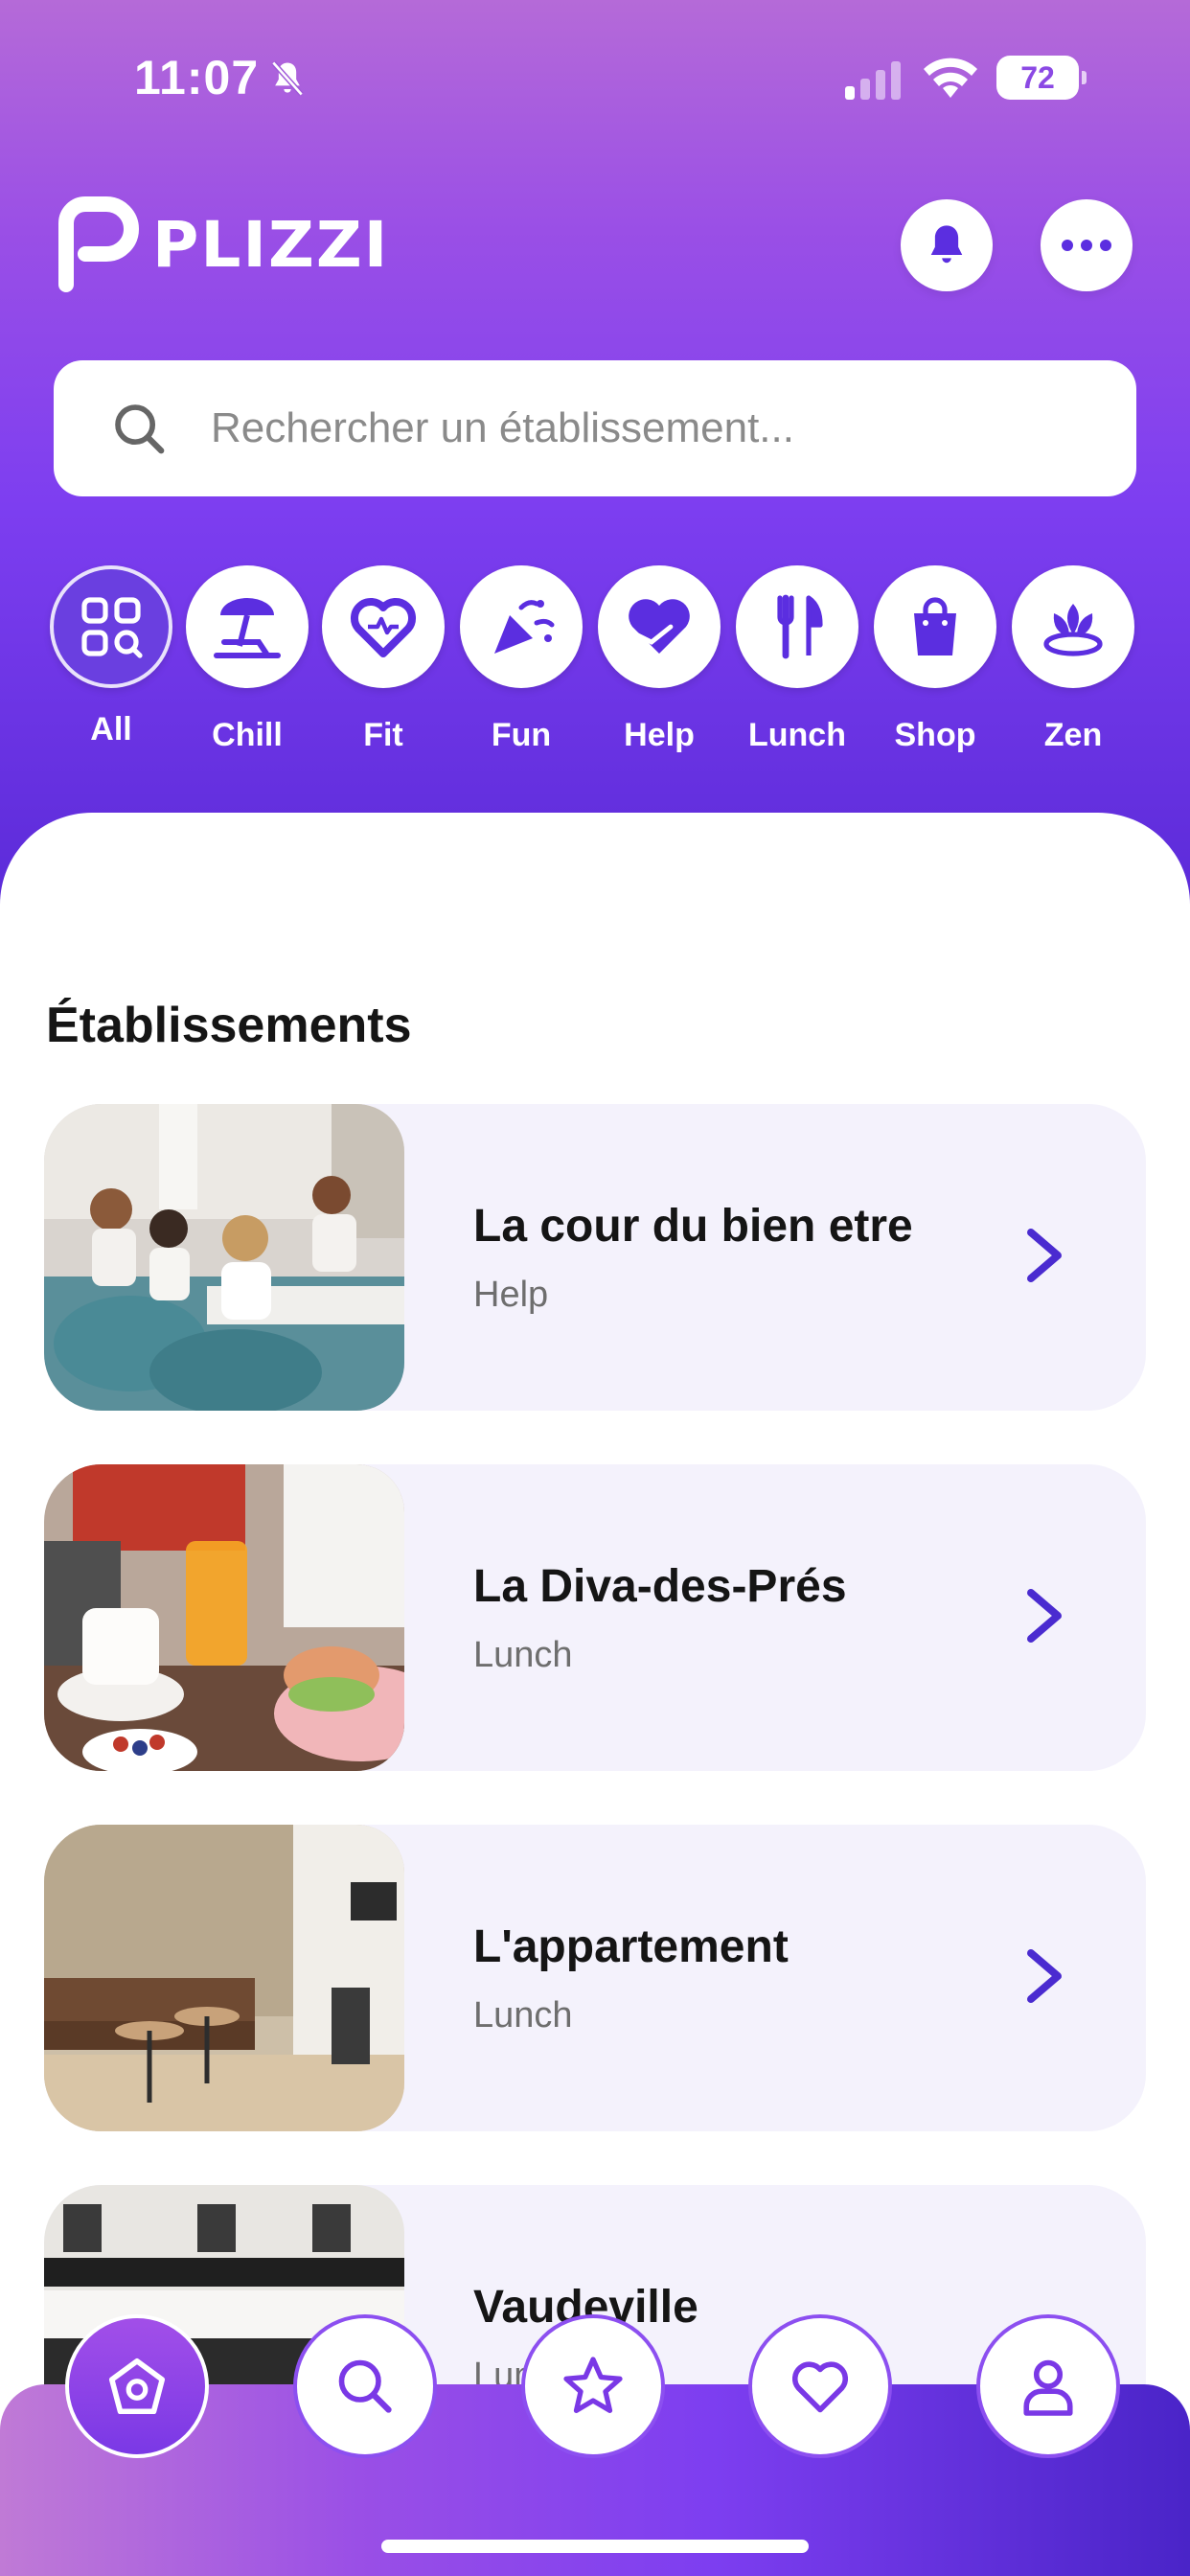 The width and height of the screenshot is (1190, 2576). I want to click on category-fit-circle, so click(383, 626).